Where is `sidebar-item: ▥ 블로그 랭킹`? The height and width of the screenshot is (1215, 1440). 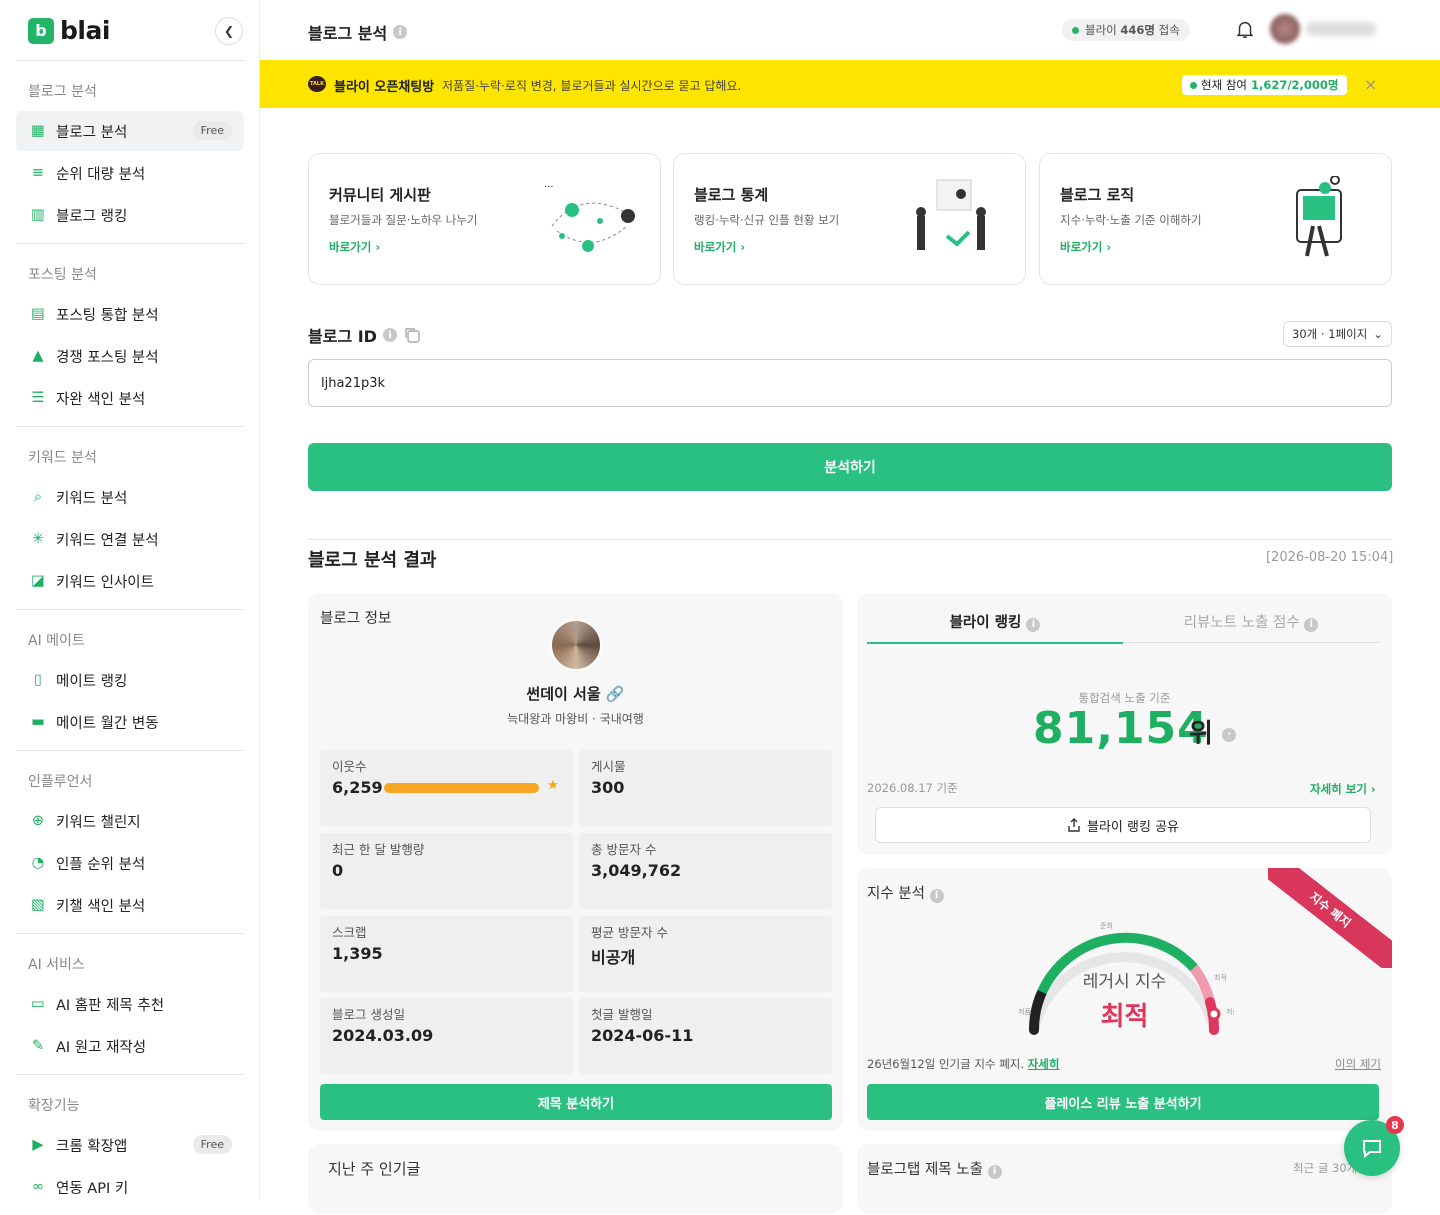
sidebar-item: ▥ 블로그 랭킹 is located at coordinates (130, 215).